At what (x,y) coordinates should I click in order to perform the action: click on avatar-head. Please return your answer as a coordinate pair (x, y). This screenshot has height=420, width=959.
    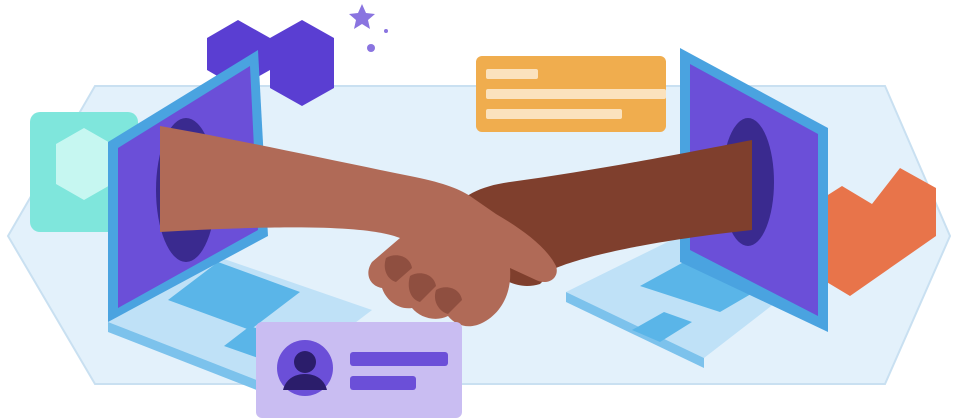
    Looking at the image, I should click on (305, 362).